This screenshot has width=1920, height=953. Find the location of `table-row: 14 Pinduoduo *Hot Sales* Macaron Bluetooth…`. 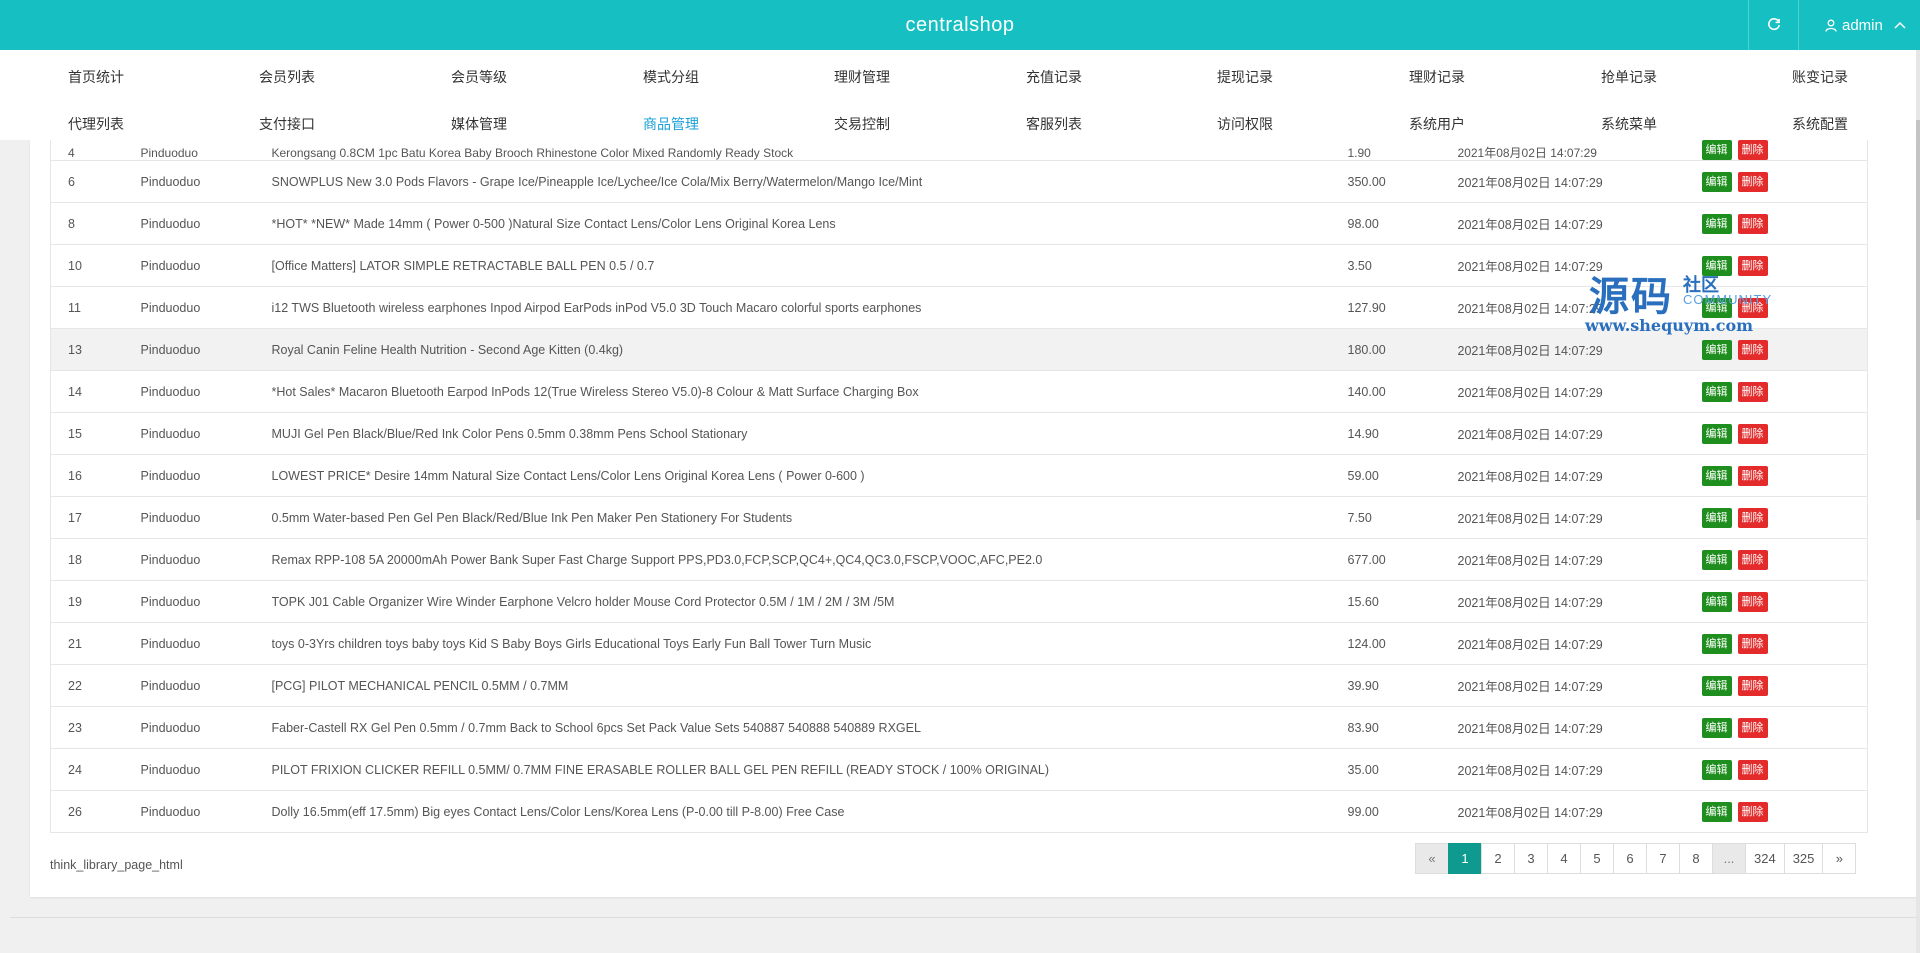

table-row: 14 Pinduoduo *Hot Sales* Macaron Bluetooth… is located at coordinates (959, 391).